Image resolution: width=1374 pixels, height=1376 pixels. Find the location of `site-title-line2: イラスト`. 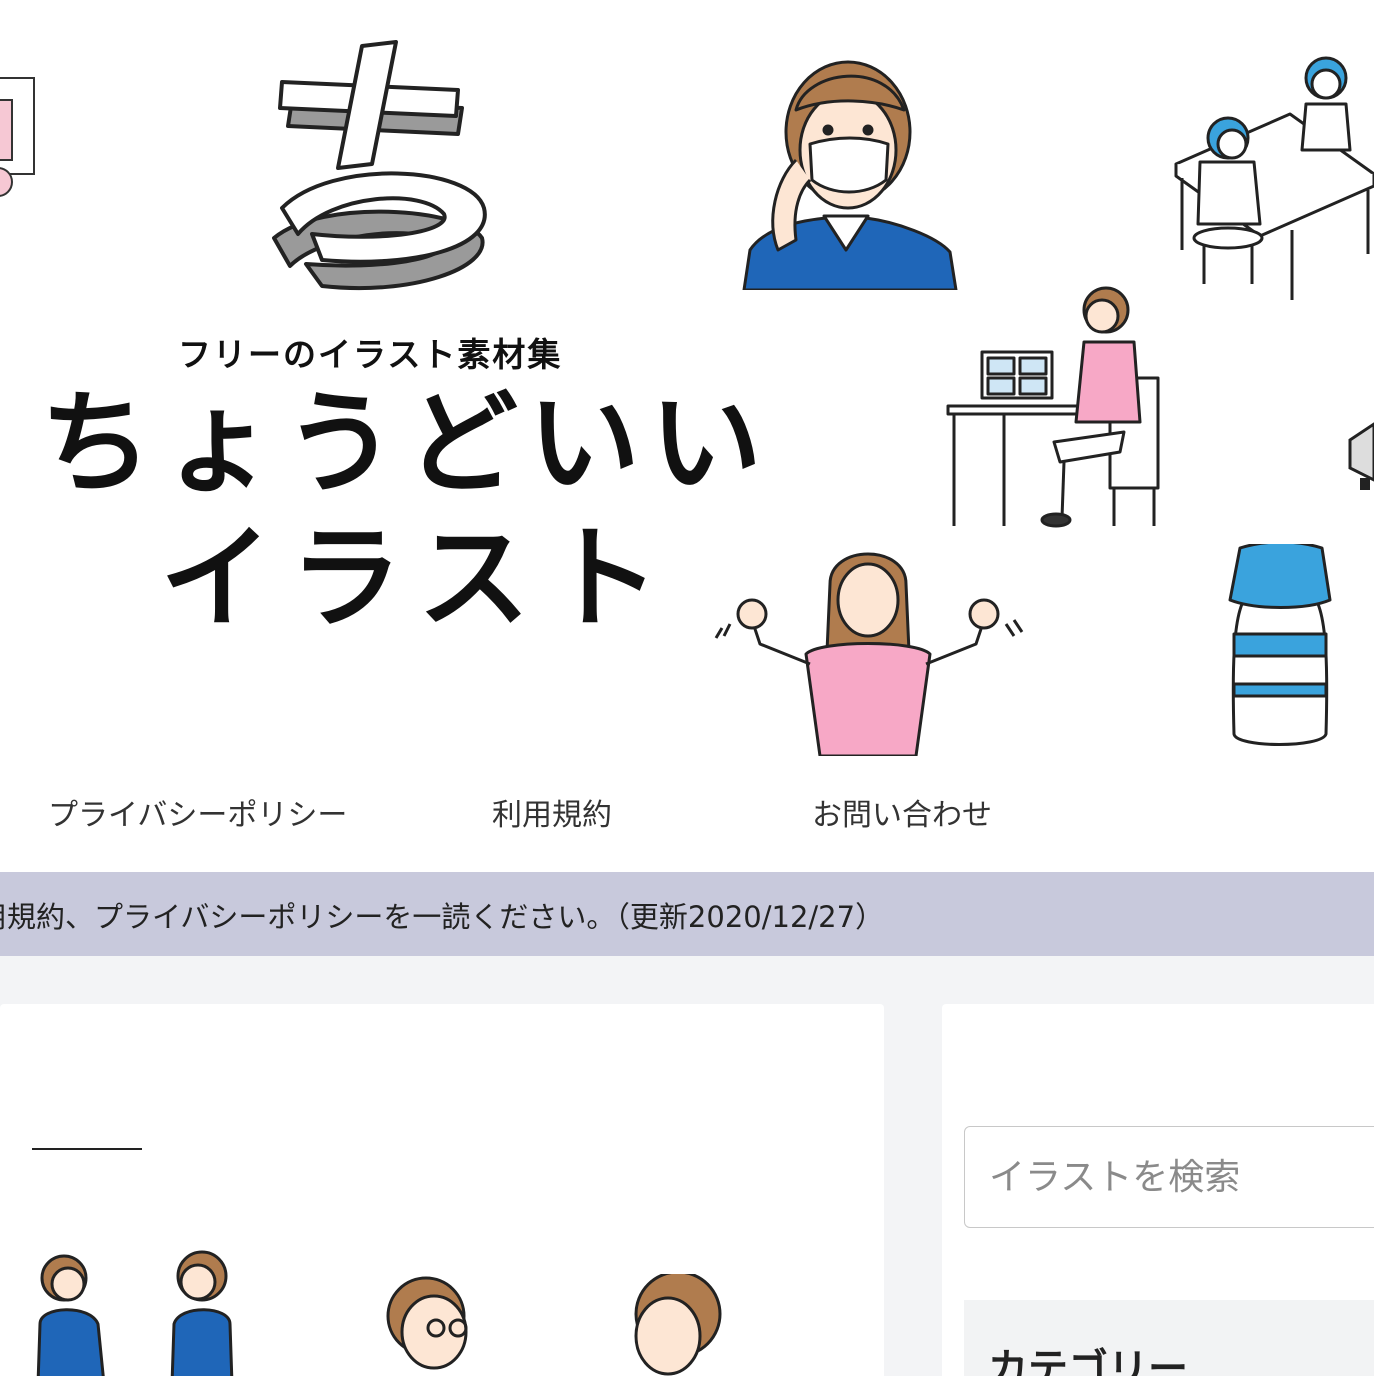

site-title-line2: イラスト is located at coordinates (419, 579).